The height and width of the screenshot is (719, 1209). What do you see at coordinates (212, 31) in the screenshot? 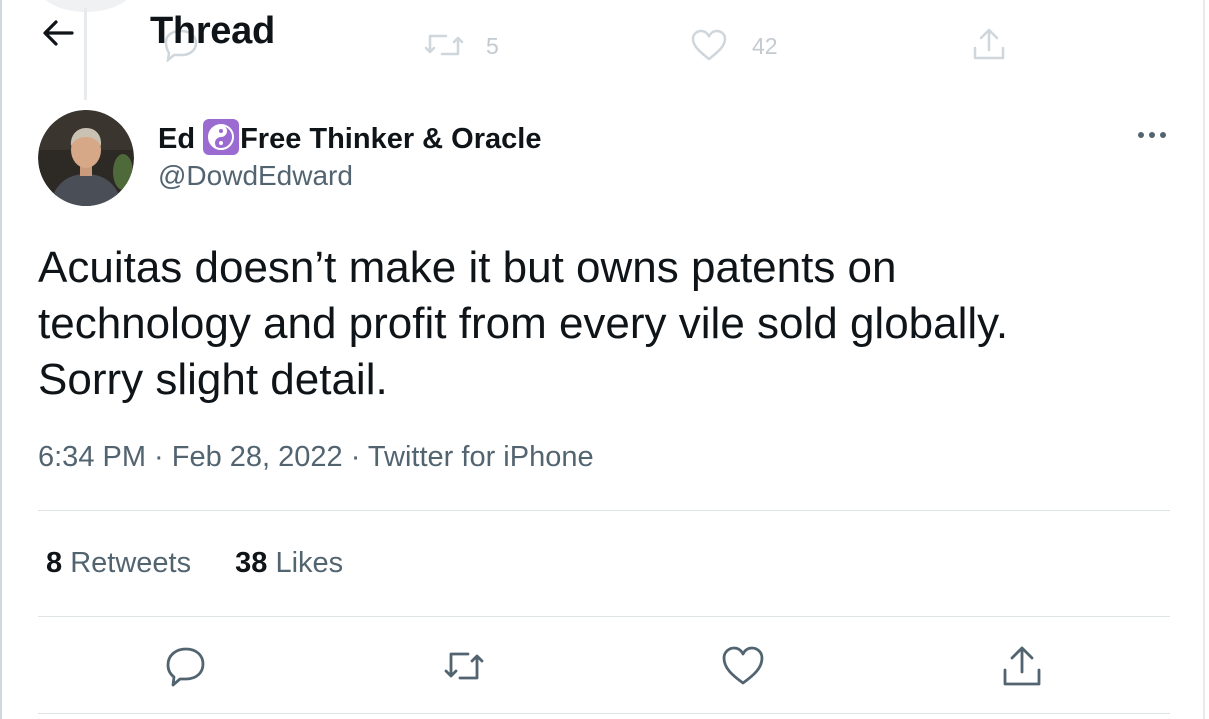
I see `page-title: Thread` at bounding box center [212, 31].